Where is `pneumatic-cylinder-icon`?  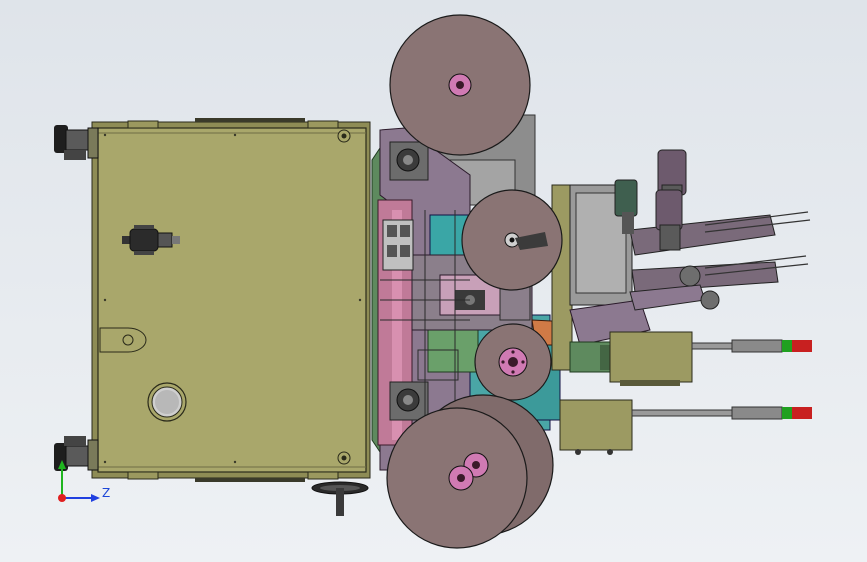
pneumatic-cylinder-icon is located at coordinates (669, 220).